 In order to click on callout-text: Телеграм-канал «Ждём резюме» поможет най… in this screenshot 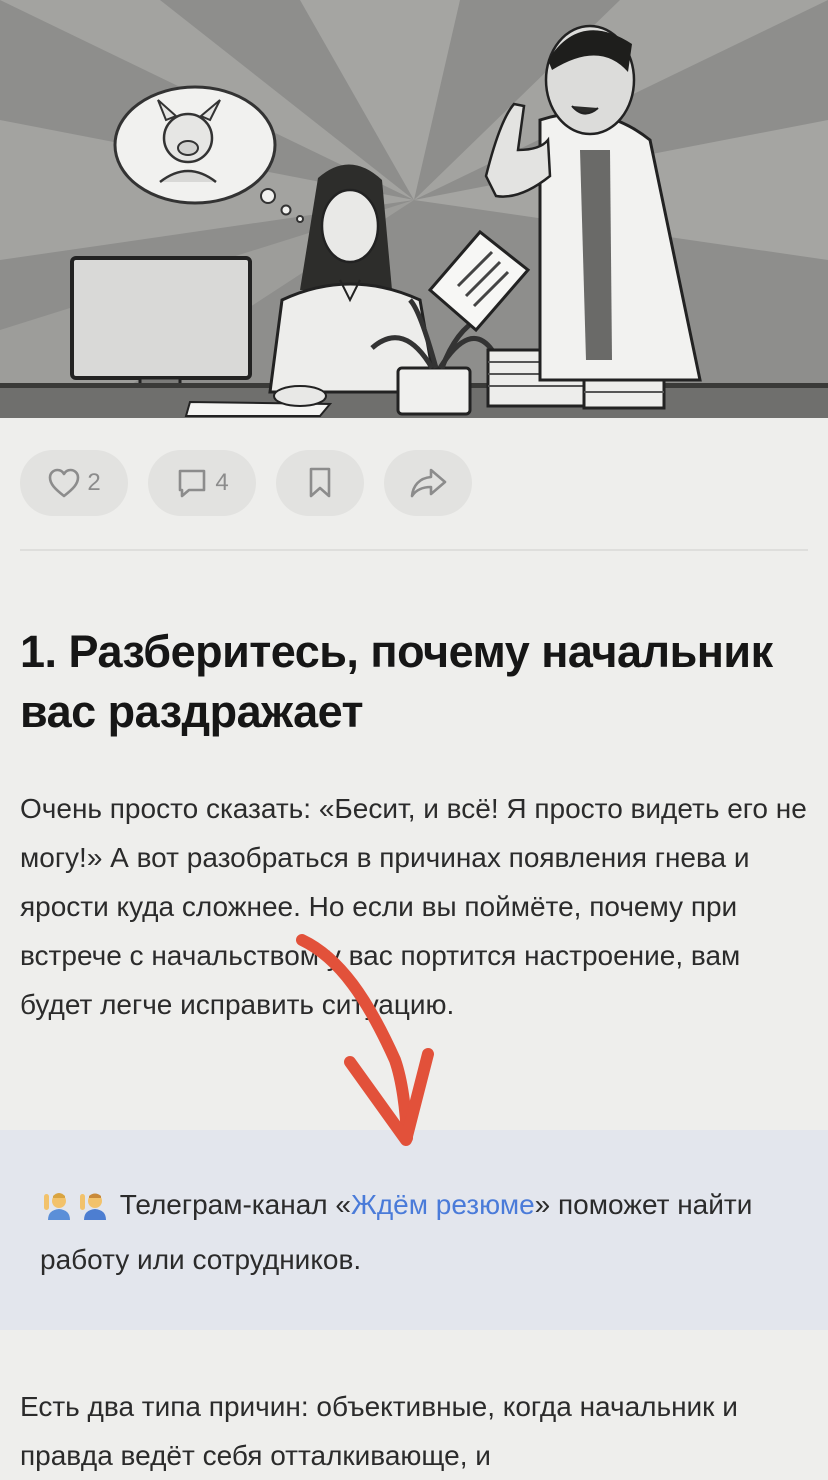, I will do `click(420, 1232)`.